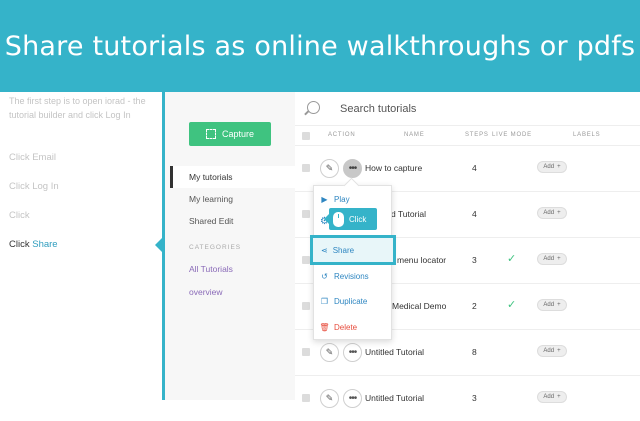 Image resolution: width=640 pixels, height=421 pixels. I want to click on copy-icon: ❐, so click(324, 301).